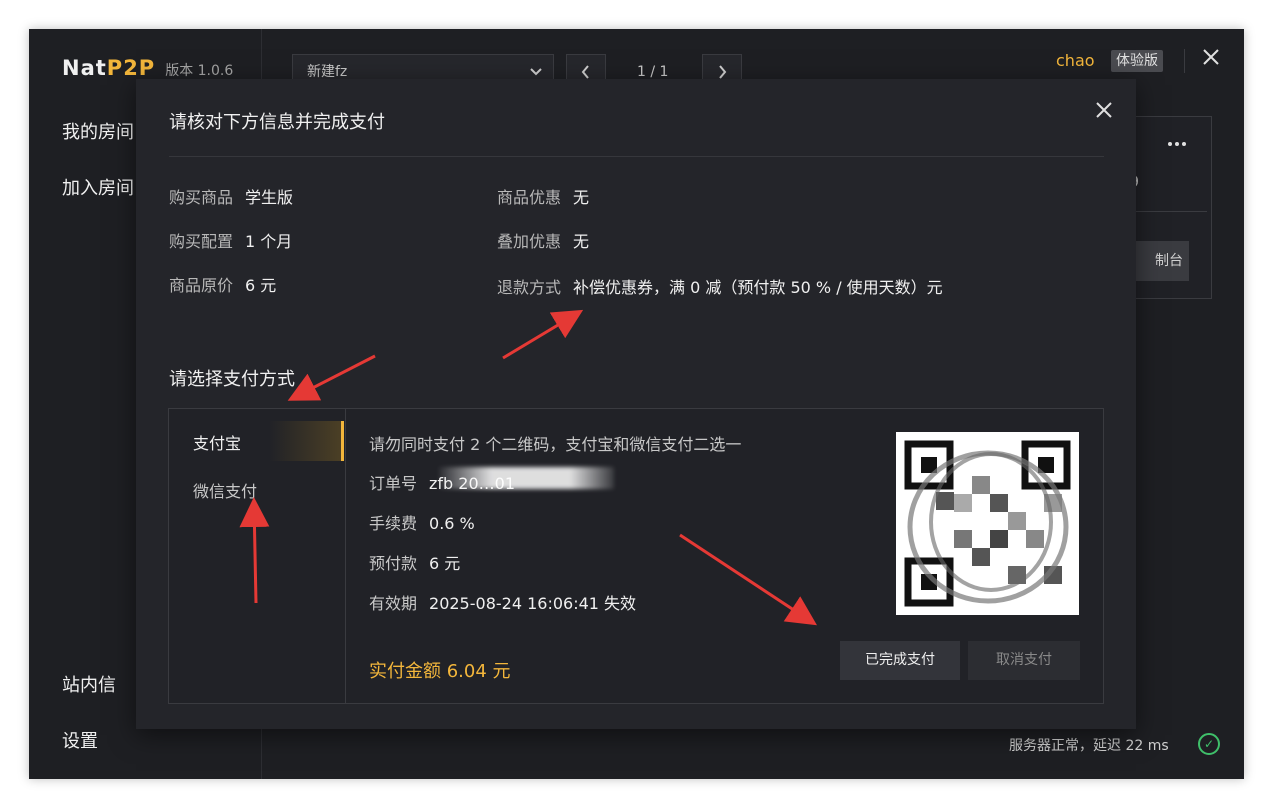 The height and width of the screenshot is (810, 1275). I want to click on field-label: 购买配置, so click(201, 241).